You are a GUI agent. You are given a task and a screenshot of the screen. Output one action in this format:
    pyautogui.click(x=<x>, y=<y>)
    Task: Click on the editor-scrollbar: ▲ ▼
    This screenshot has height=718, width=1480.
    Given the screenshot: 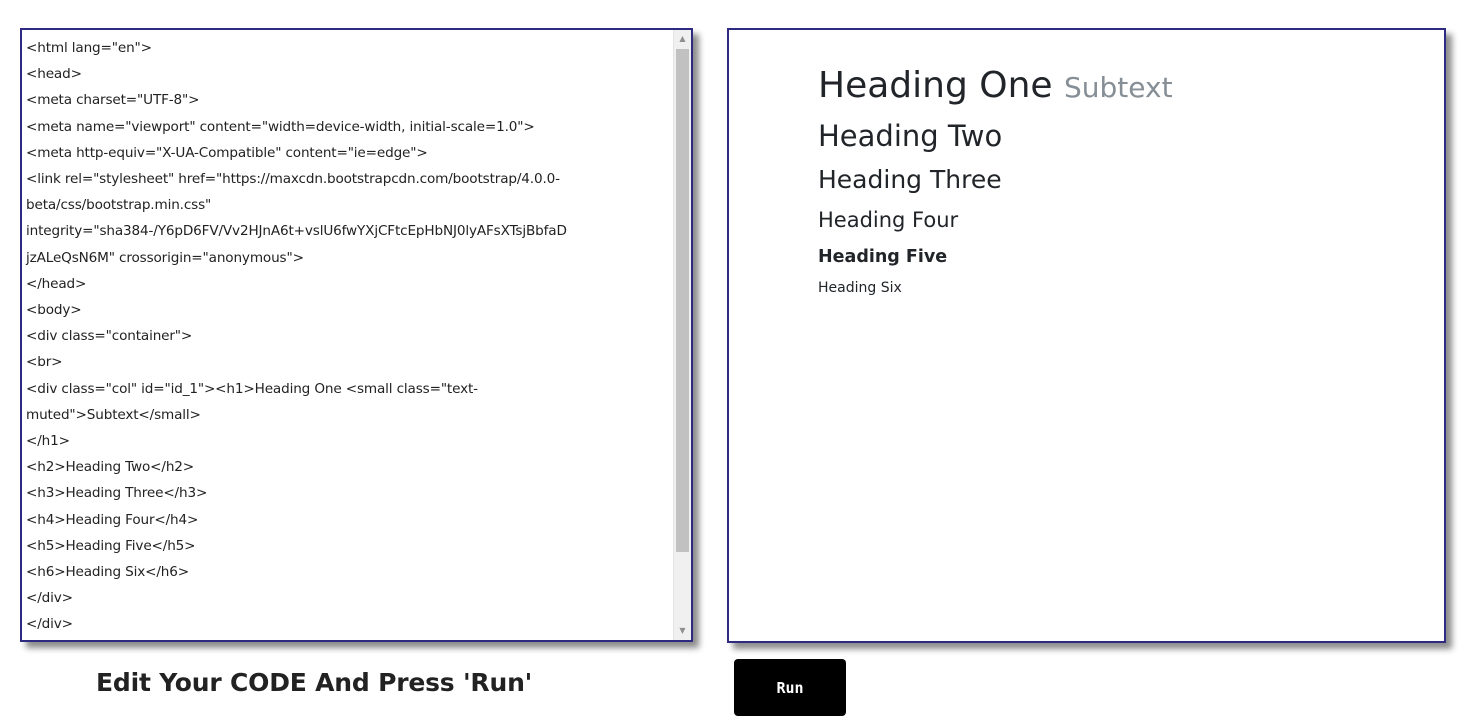 What is the action you would take?
    pyautogui.click(x=682, y=335)
    